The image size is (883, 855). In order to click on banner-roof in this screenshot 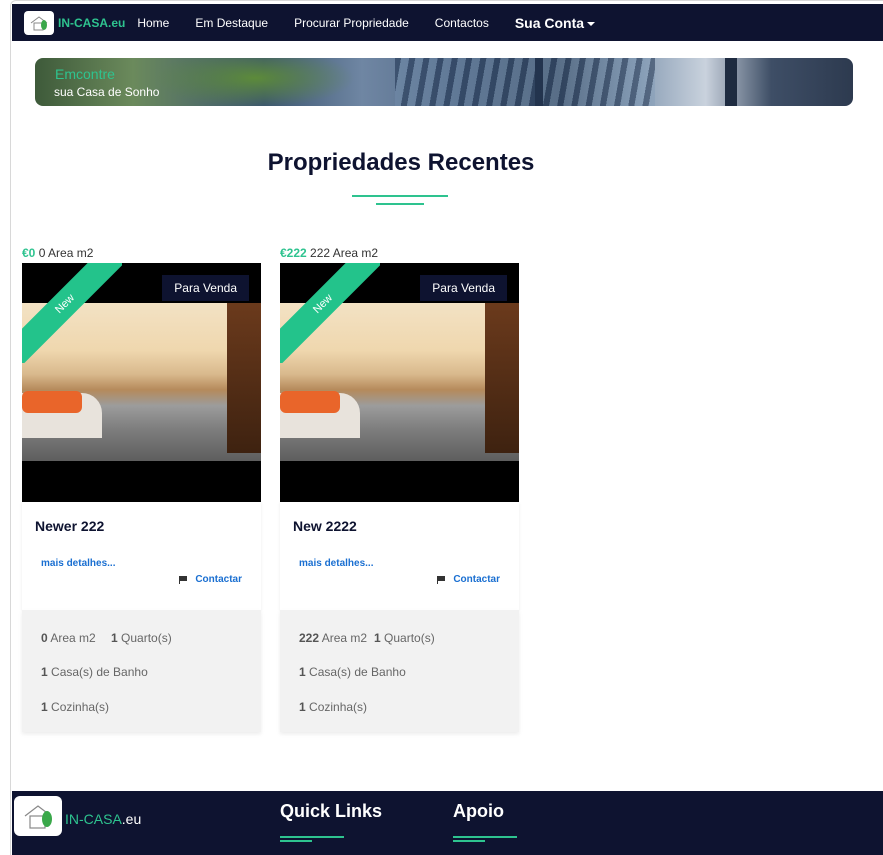, I will do `click(525, 82)`.